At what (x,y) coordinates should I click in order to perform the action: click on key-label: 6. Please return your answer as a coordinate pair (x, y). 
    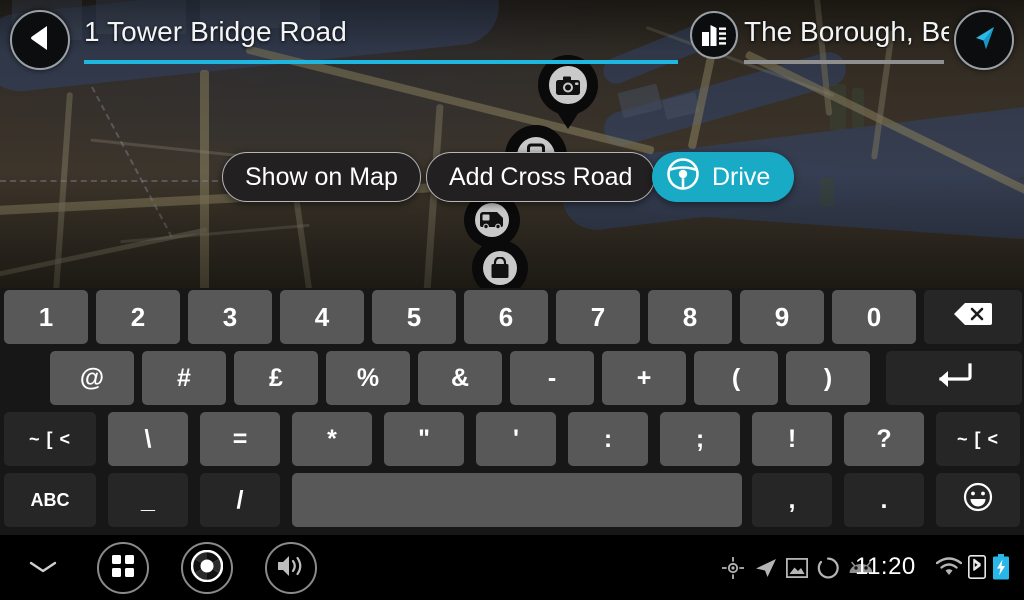
    Looking at the image, I should click on (506, 316).